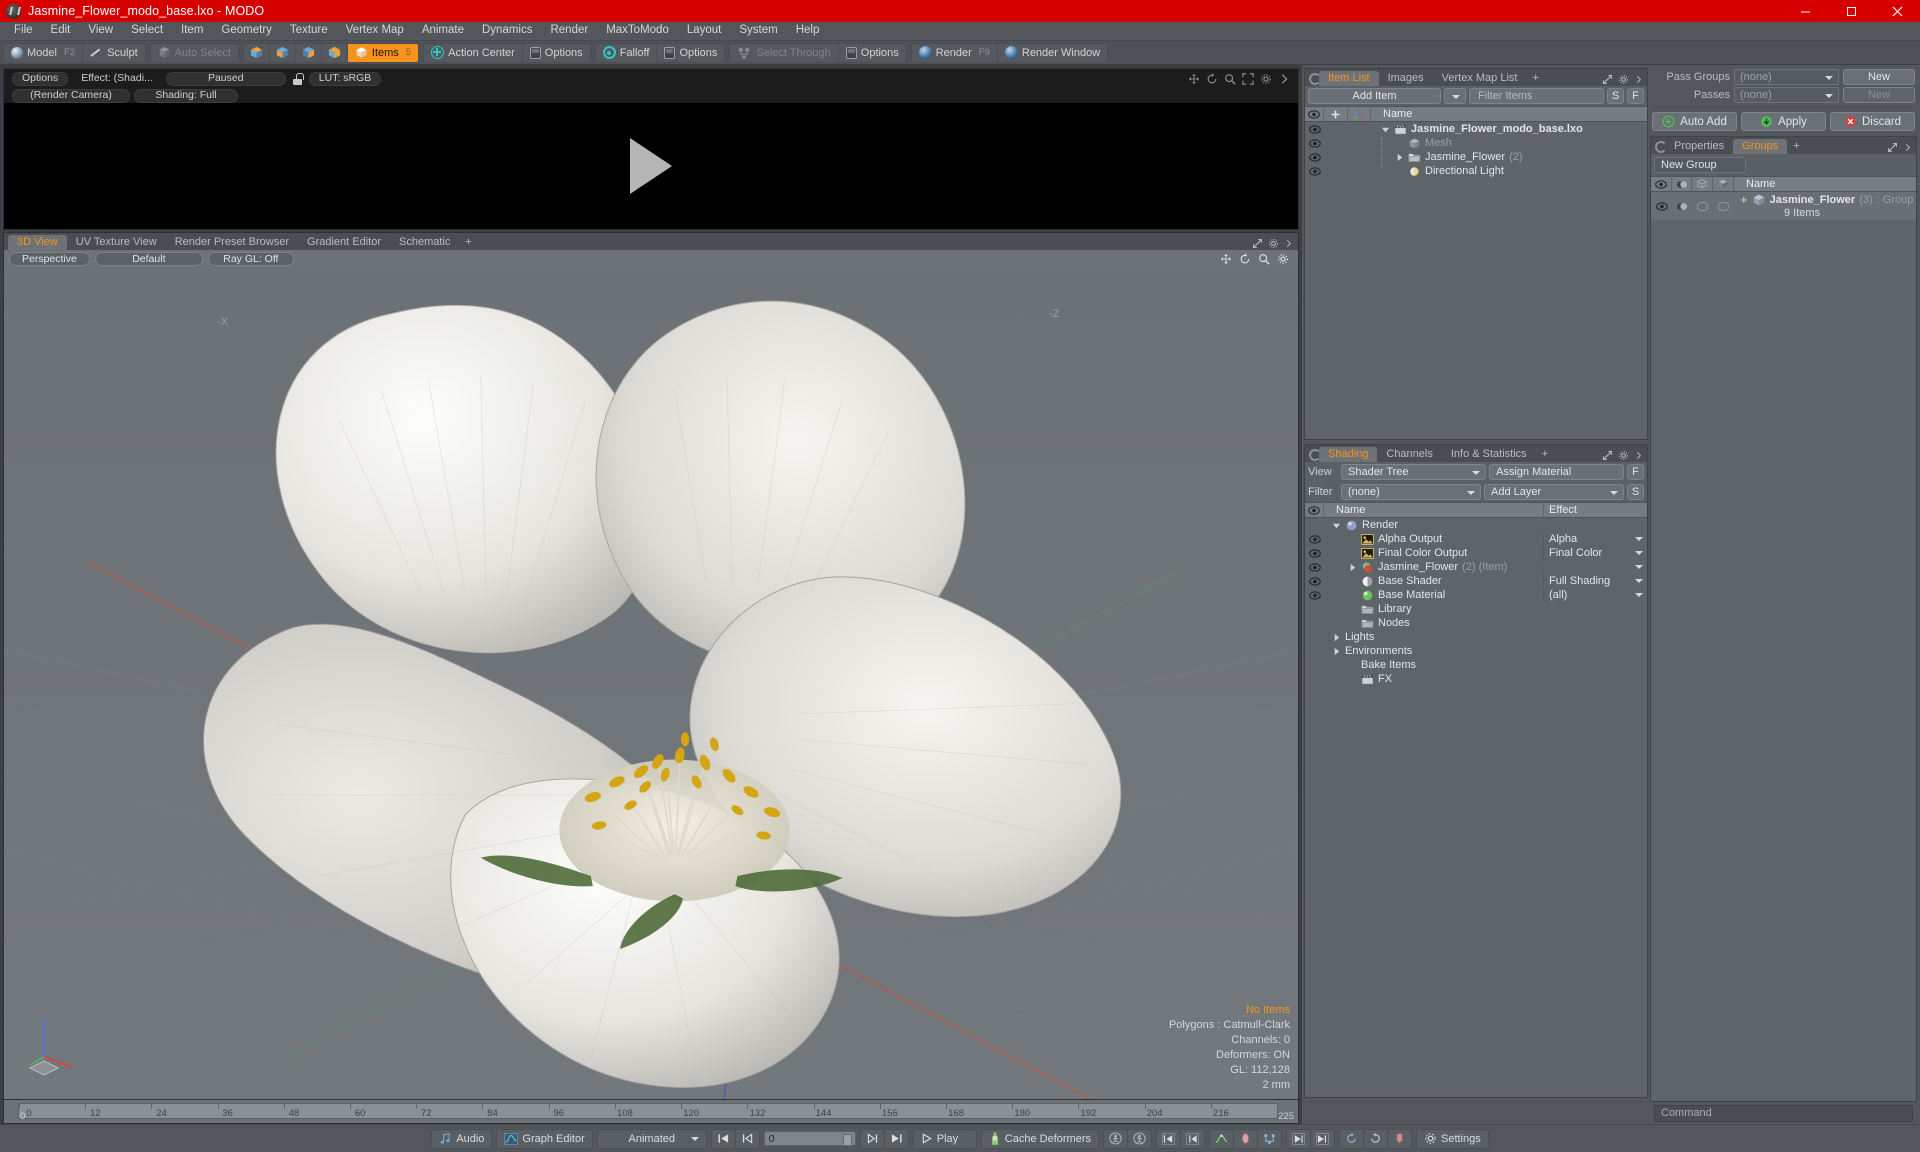  I want to click on auto-select-button: Auto Select, so click(194, 52).